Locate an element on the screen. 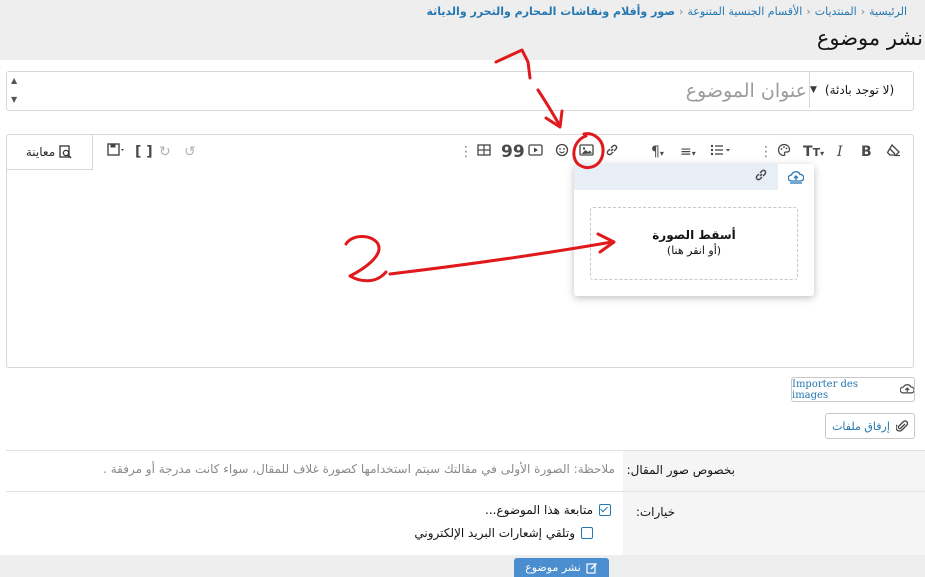  bold-icon: B is located at coordinates (866, 152).